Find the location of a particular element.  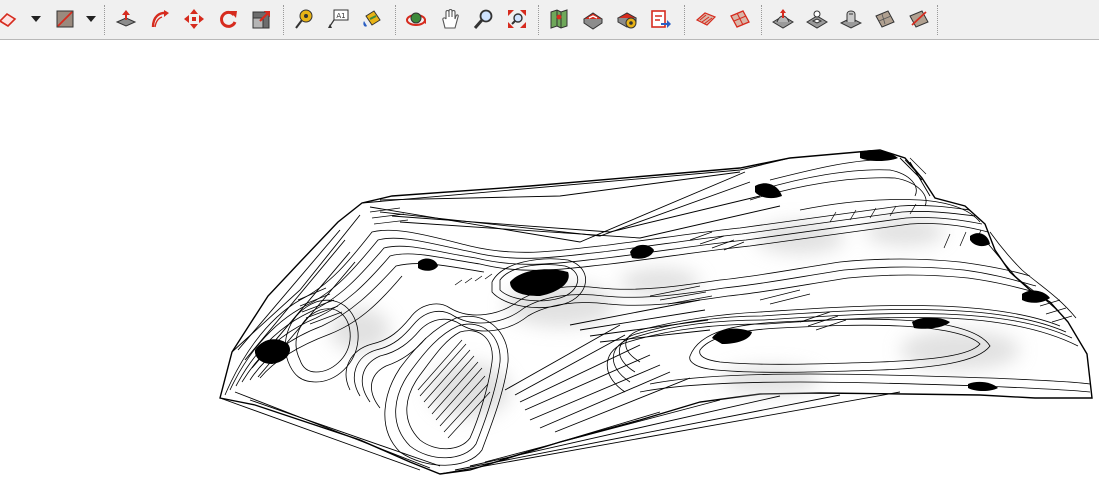

move-icon is located at coordinates (194, 19).